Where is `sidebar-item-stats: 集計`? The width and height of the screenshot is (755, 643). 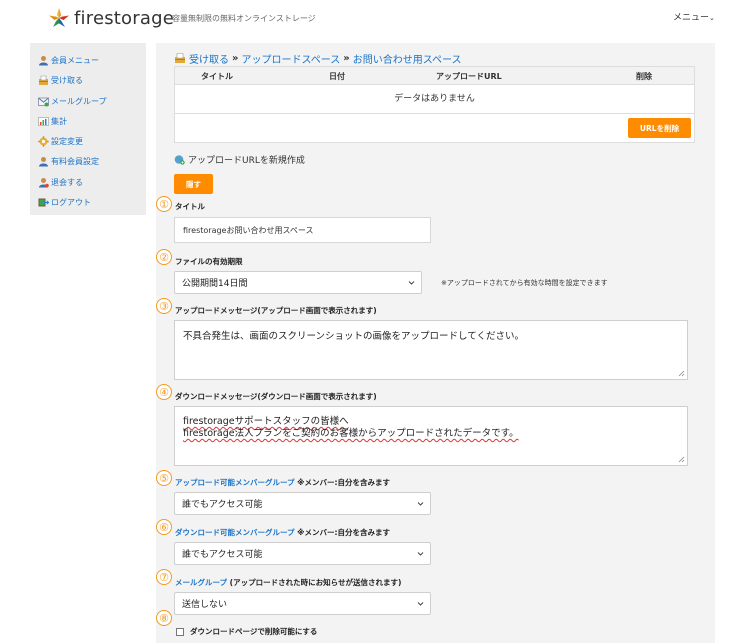 sidebar-item-stats: 集計 is located at coordinates (52, 121).